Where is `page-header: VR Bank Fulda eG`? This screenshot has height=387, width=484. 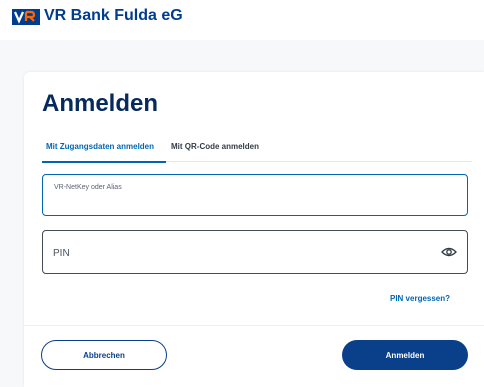 page-header: VR Bank Fulda eG is located at coordinates (242, 20).